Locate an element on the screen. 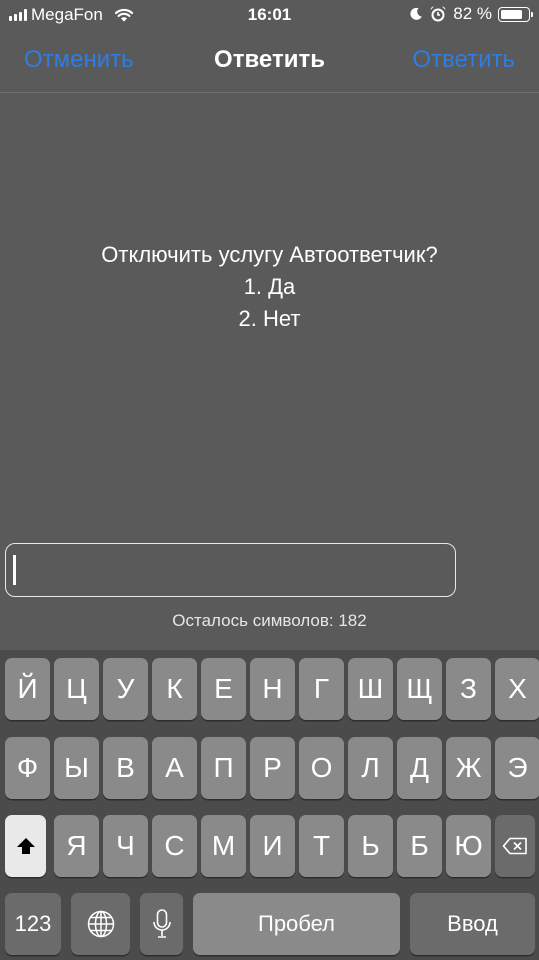 Image resolution: width=539 pixels, height=960 pixels. battery-icon is located at coordinates (515, 14).